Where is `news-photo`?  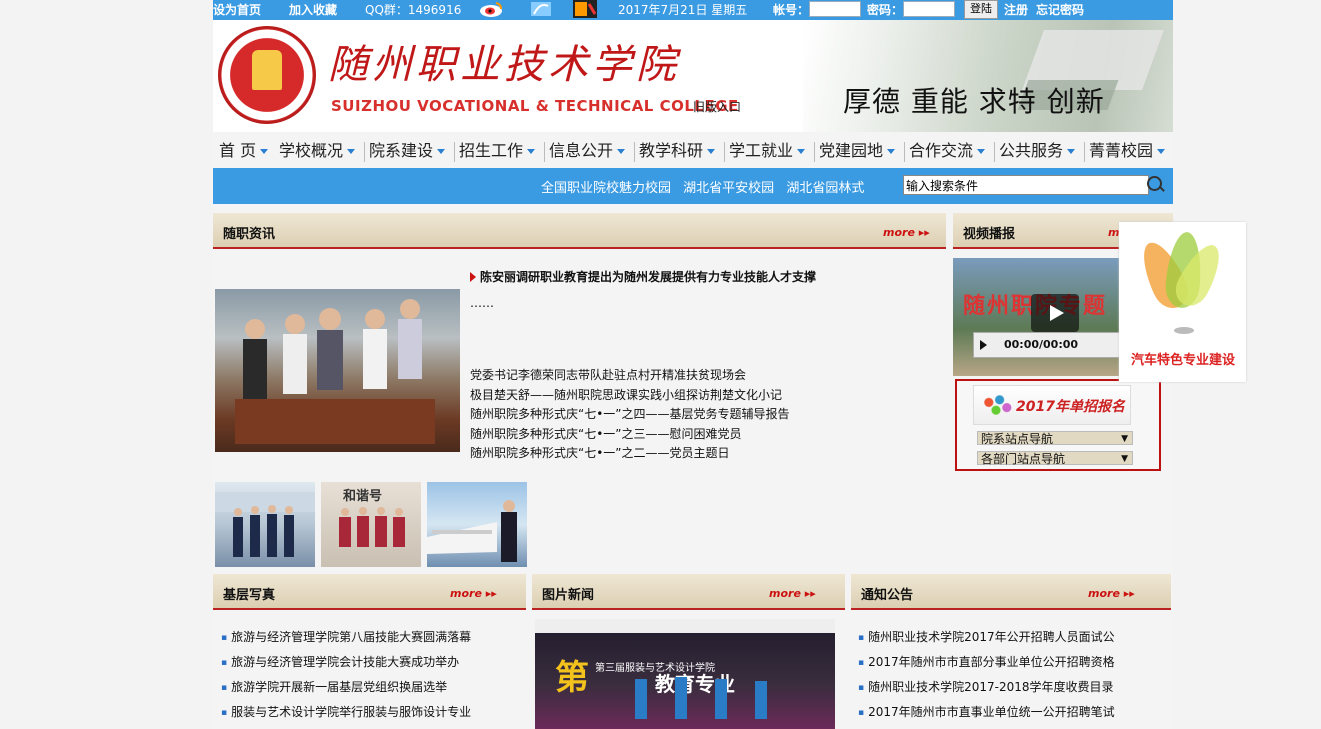 news-photo is located at coordinates (337, 370).